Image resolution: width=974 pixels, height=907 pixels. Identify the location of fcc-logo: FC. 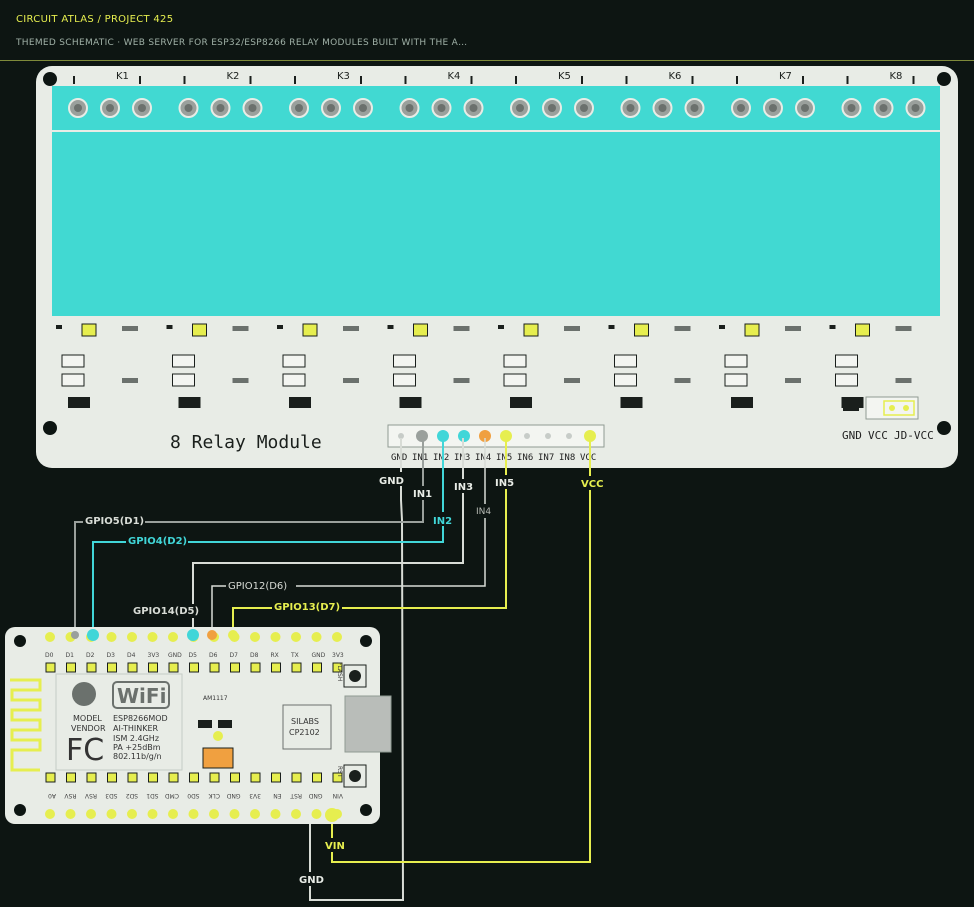
(85, 750).